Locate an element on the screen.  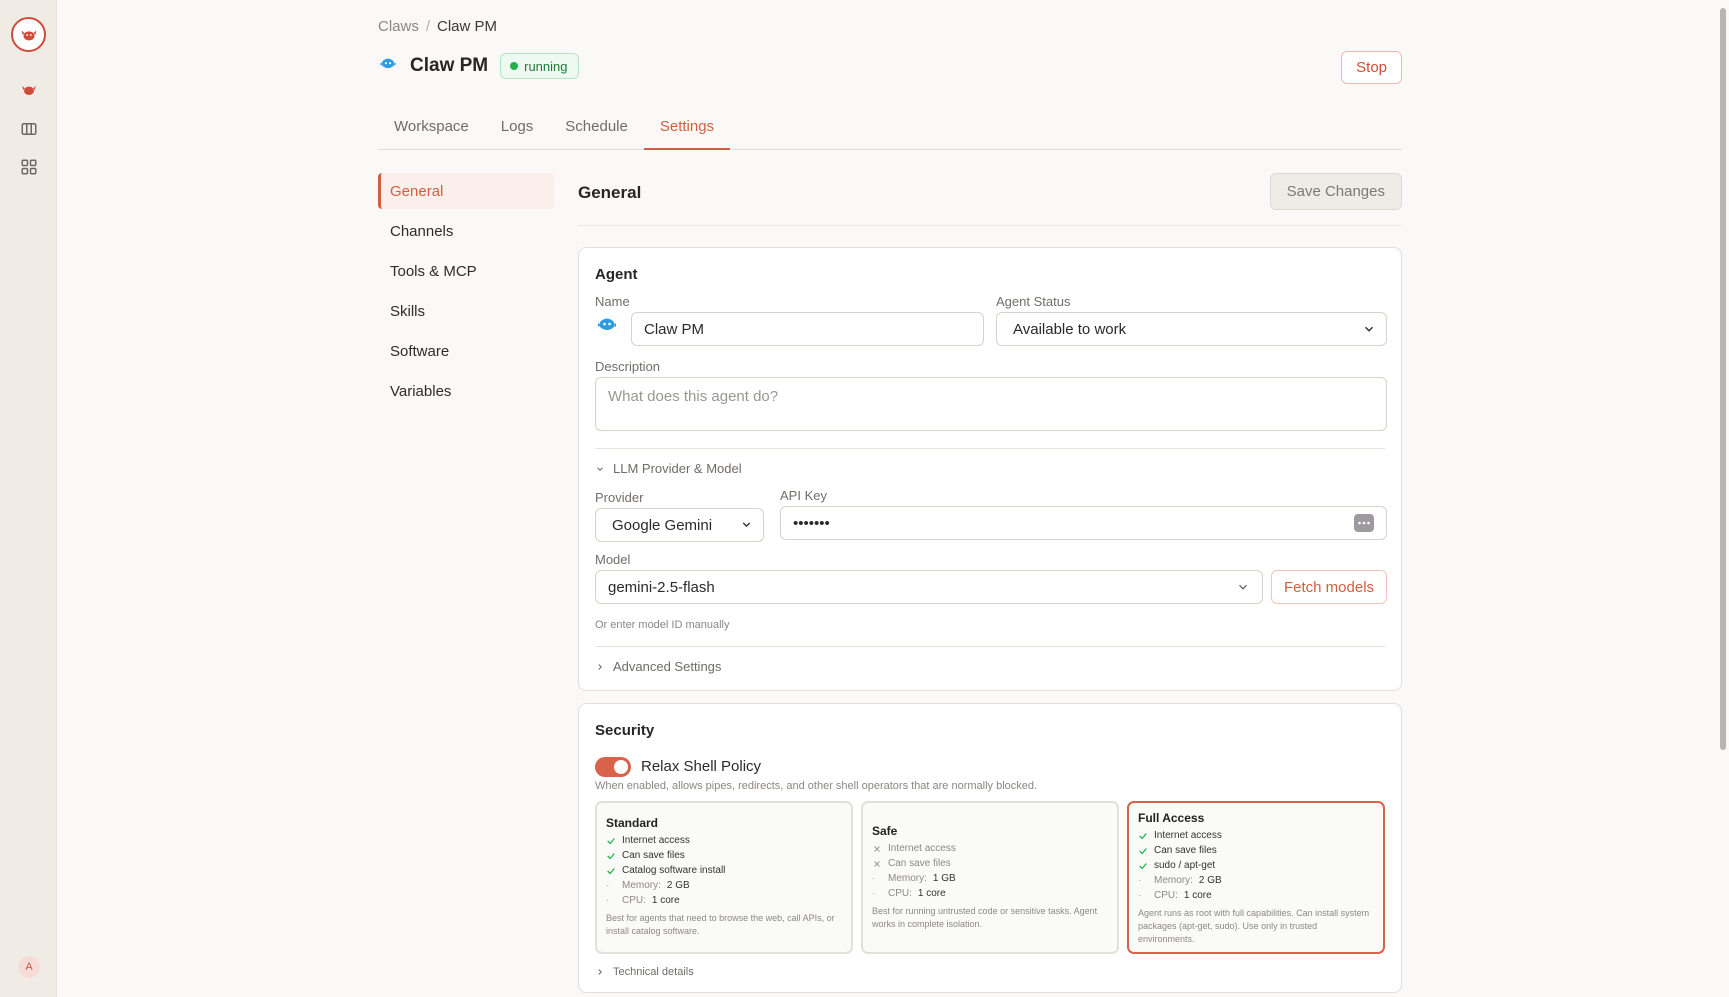
technical-details-label: Technical details is located at coordinates (653, 972).